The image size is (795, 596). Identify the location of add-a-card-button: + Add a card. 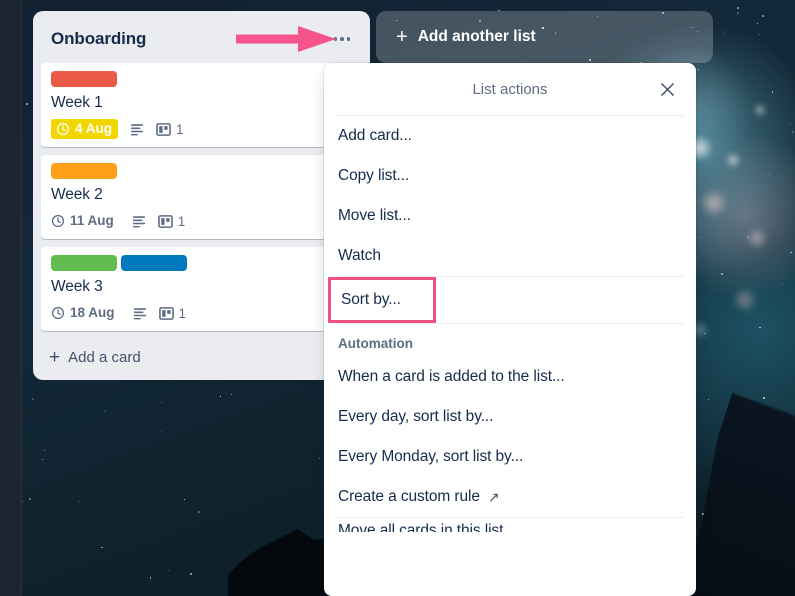
(201, 357).